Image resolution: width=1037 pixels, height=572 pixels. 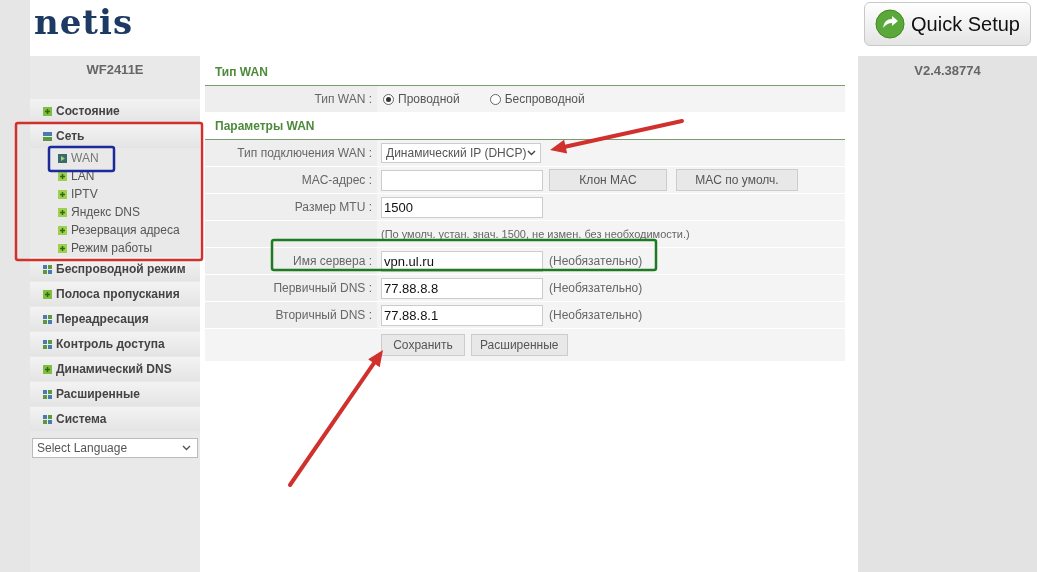 What do you see at coordinates (343, 99) in the screenshot?
I see `field-label: Тип WAN :` at bounding box center [343, 99].